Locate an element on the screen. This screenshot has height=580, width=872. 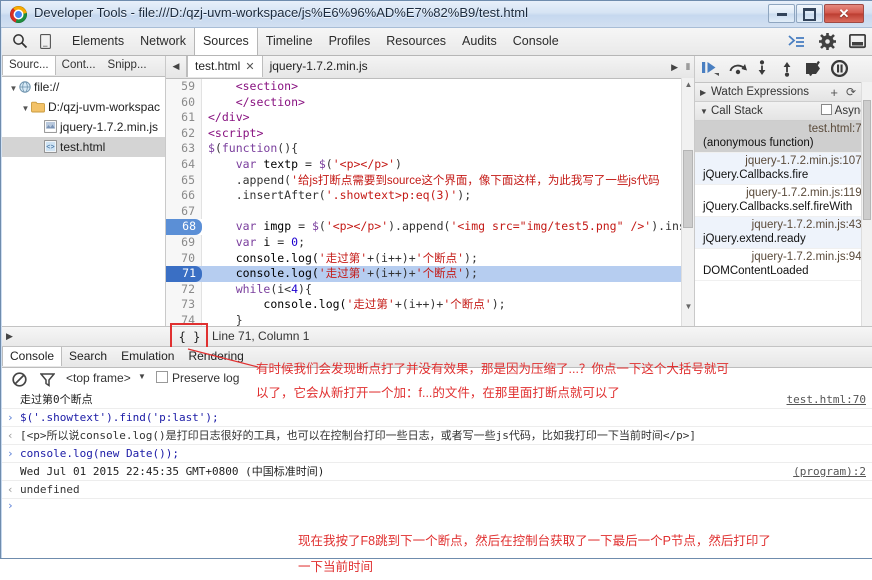
prompt-marker: › is located at coordinates (10, 505).